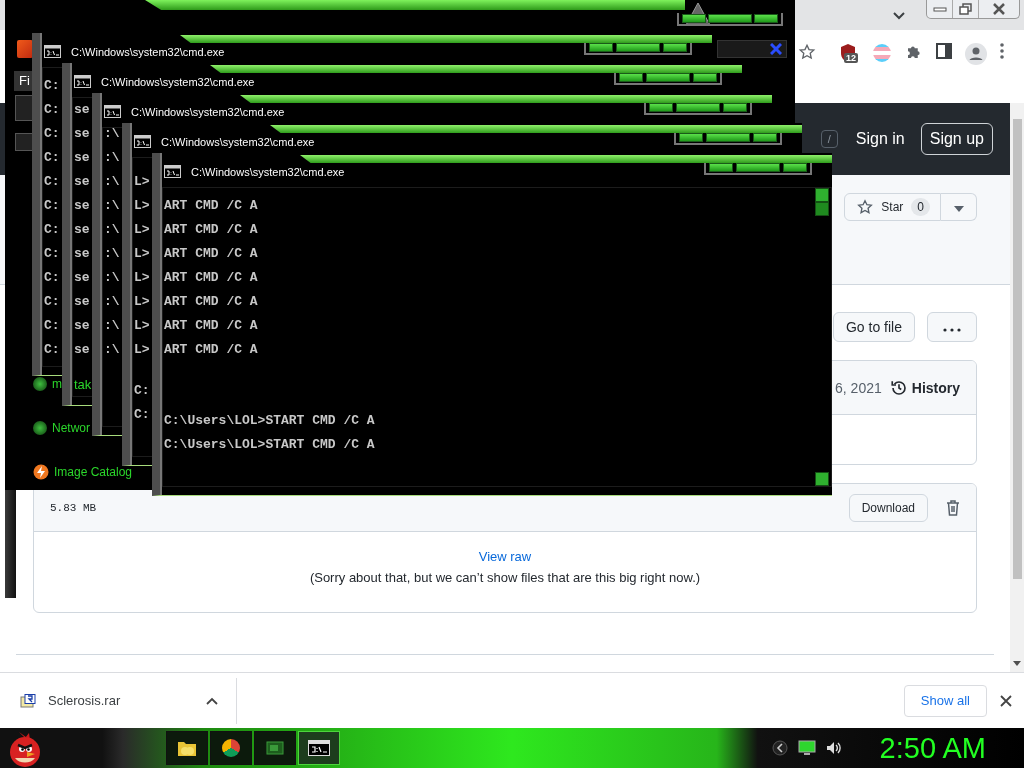  What do you see at coordinates (932, 748) in the screenshot?
I see `clock: 2:50 AM` at bounding box center [932, 748].